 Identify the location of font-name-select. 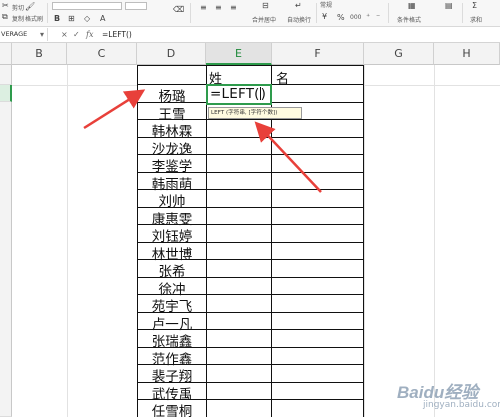
(87, 6).